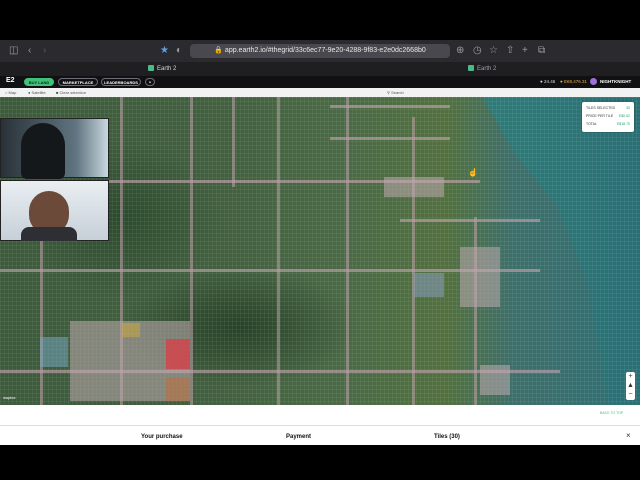  What do you see at coordinates (473, 172) in the screenshot?
I see `mouse-cursor-icon: ☝` at bounding box center [473, 172].